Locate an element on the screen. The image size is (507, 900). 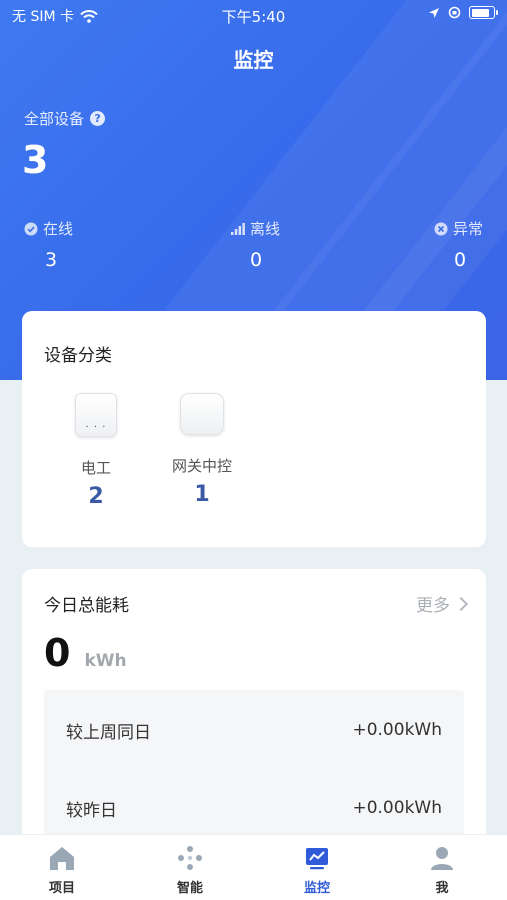
tab-label: 监控 is located at coordinates (316, 888).